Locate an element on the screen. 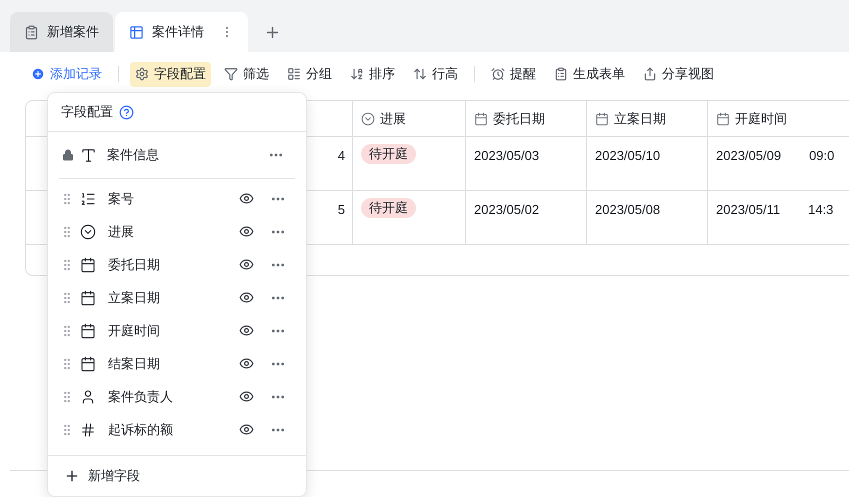 The image size is (849, 497). settings-icon is located at coordinates (142, 74).